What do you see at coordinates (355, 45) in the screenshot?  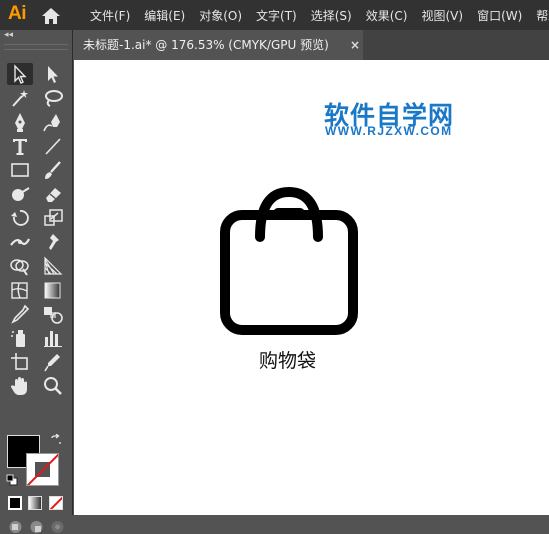 I see `tab-close-button: ×` at bounding box center [355, 45].